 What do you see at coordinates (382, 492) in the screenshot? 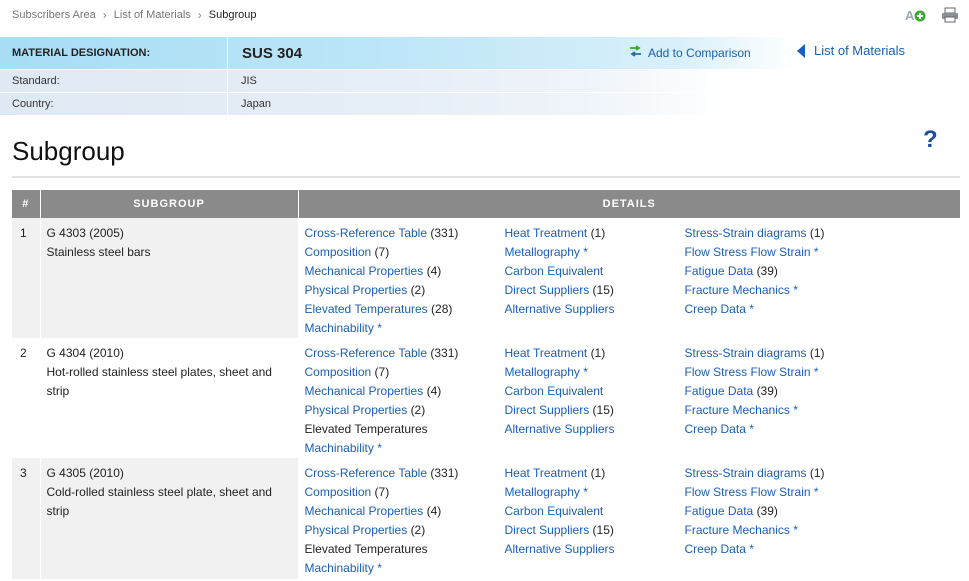
I see `details-count: (7)` at bounding box center [382, 492].